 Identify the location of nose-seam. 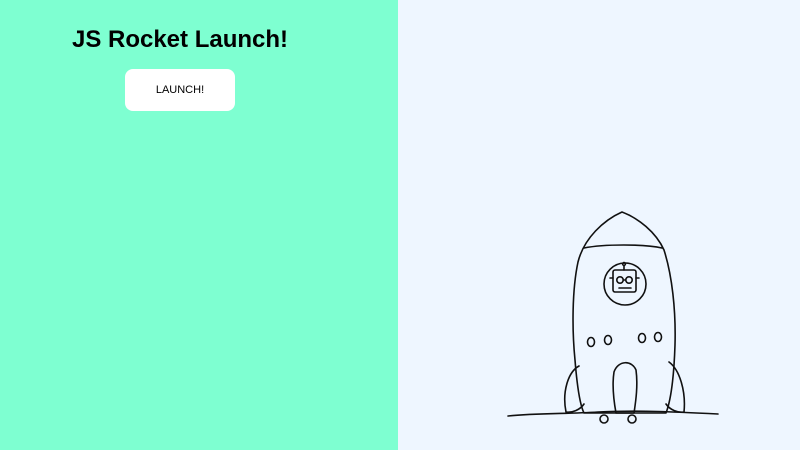
(623, 246).